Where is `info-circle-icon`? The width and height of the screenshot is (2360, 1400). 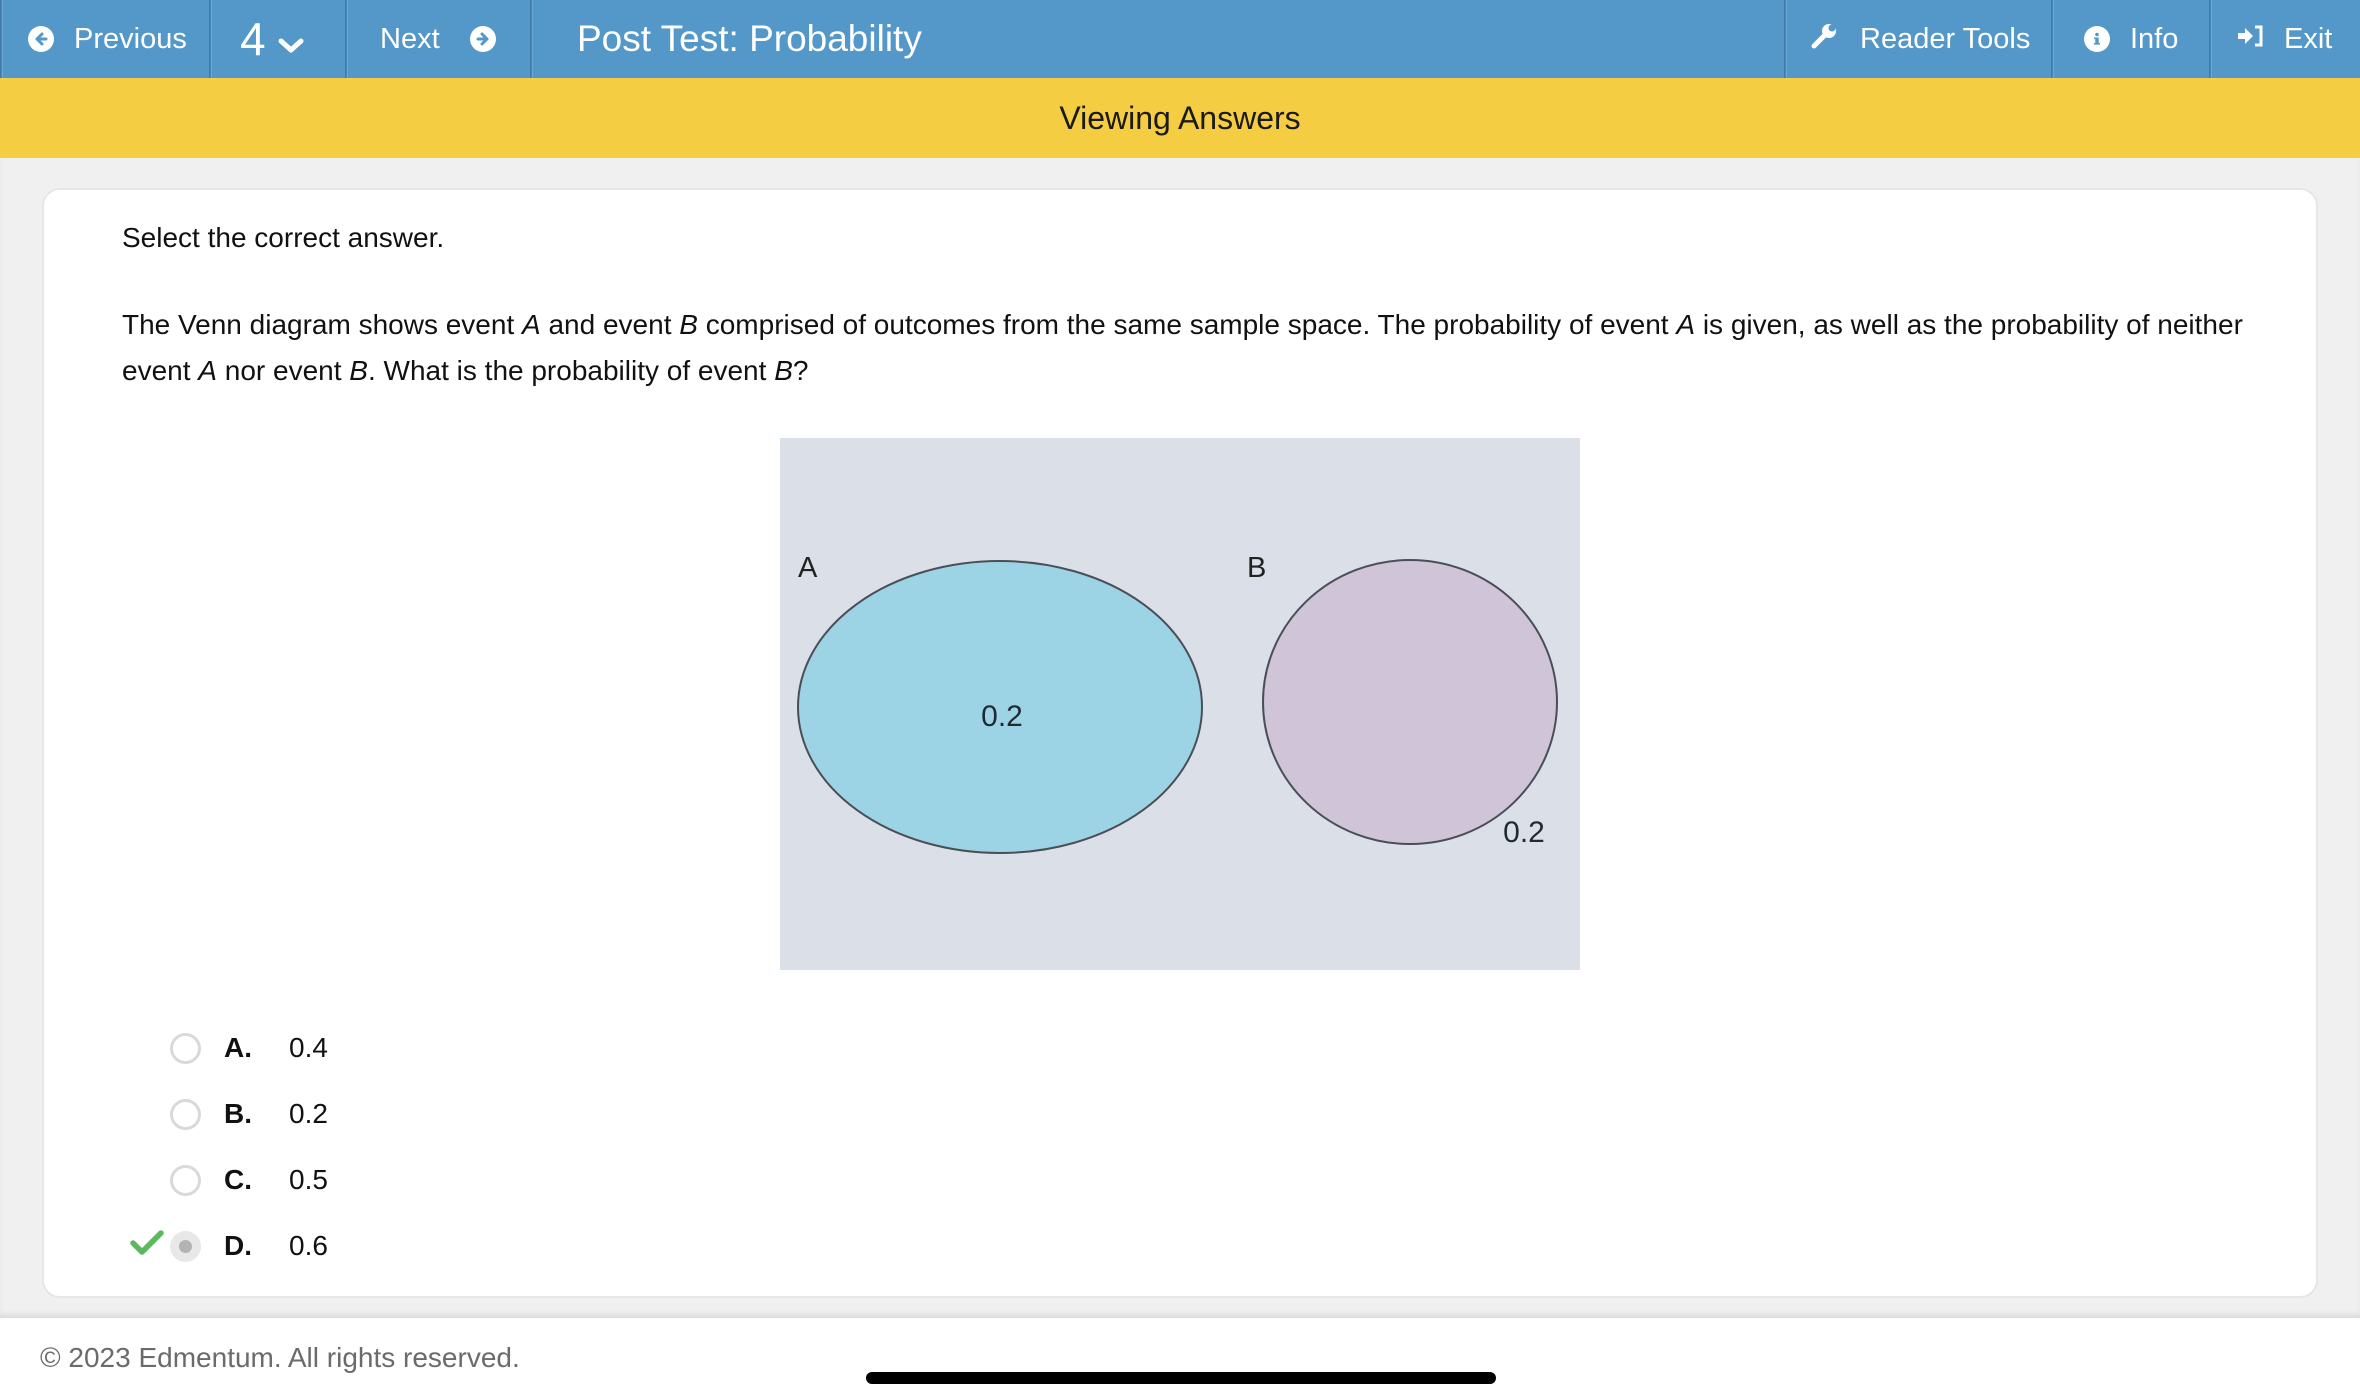
info-circle-icon is located at coordinates (2097, 39).